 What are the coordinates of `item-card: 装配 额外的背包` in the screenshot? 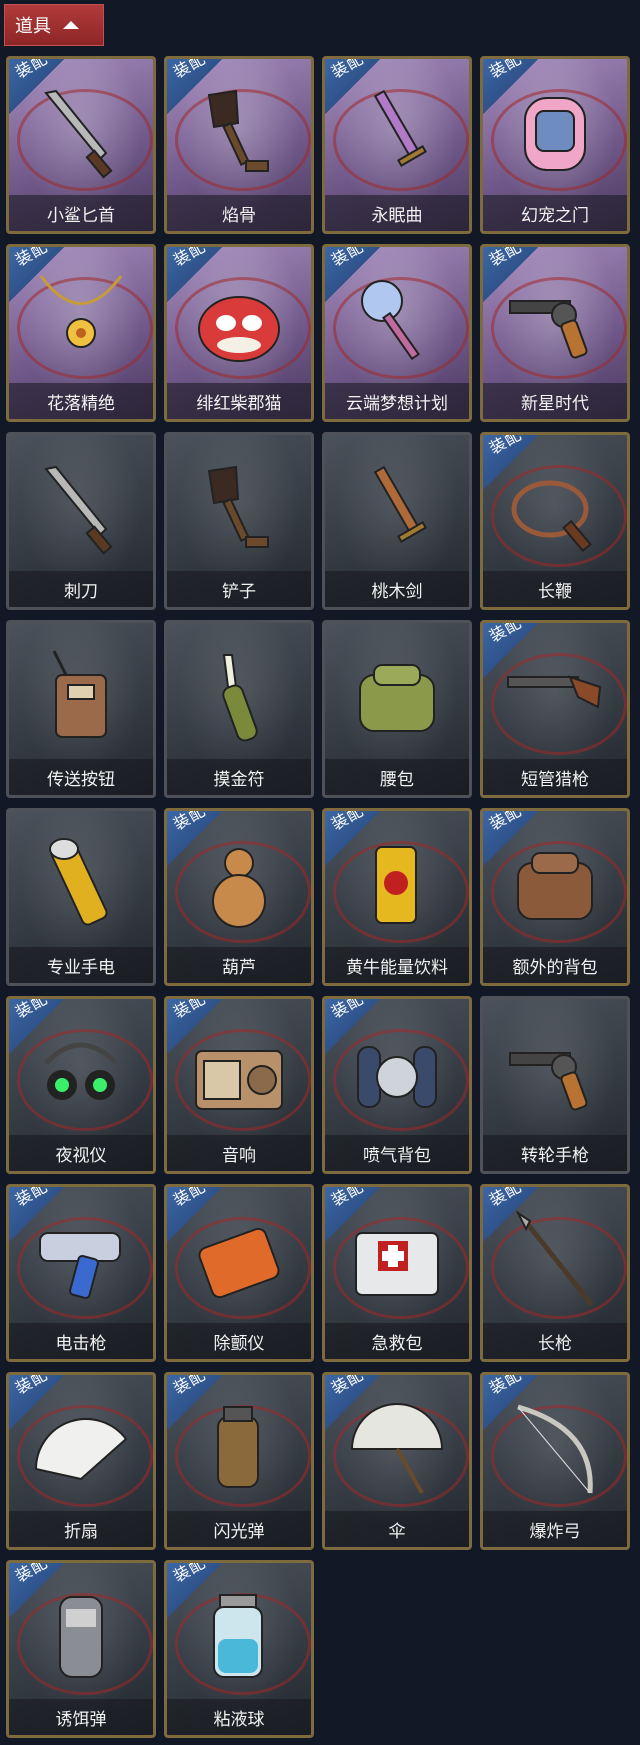 It's located at (555, 897).